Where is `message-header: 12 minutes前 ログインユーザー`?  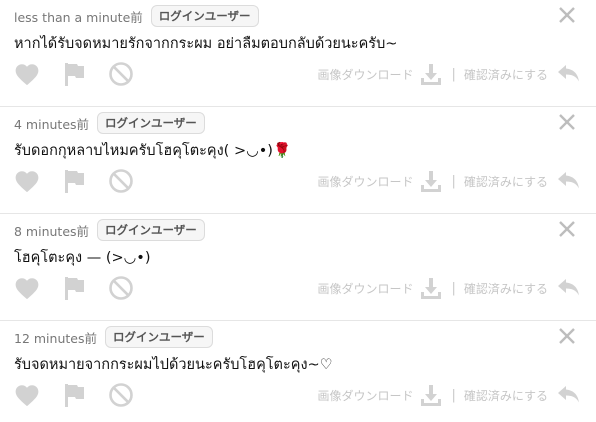 message-header: 12 minutes前 ログインユーザー is located at coordinates (298, 337).